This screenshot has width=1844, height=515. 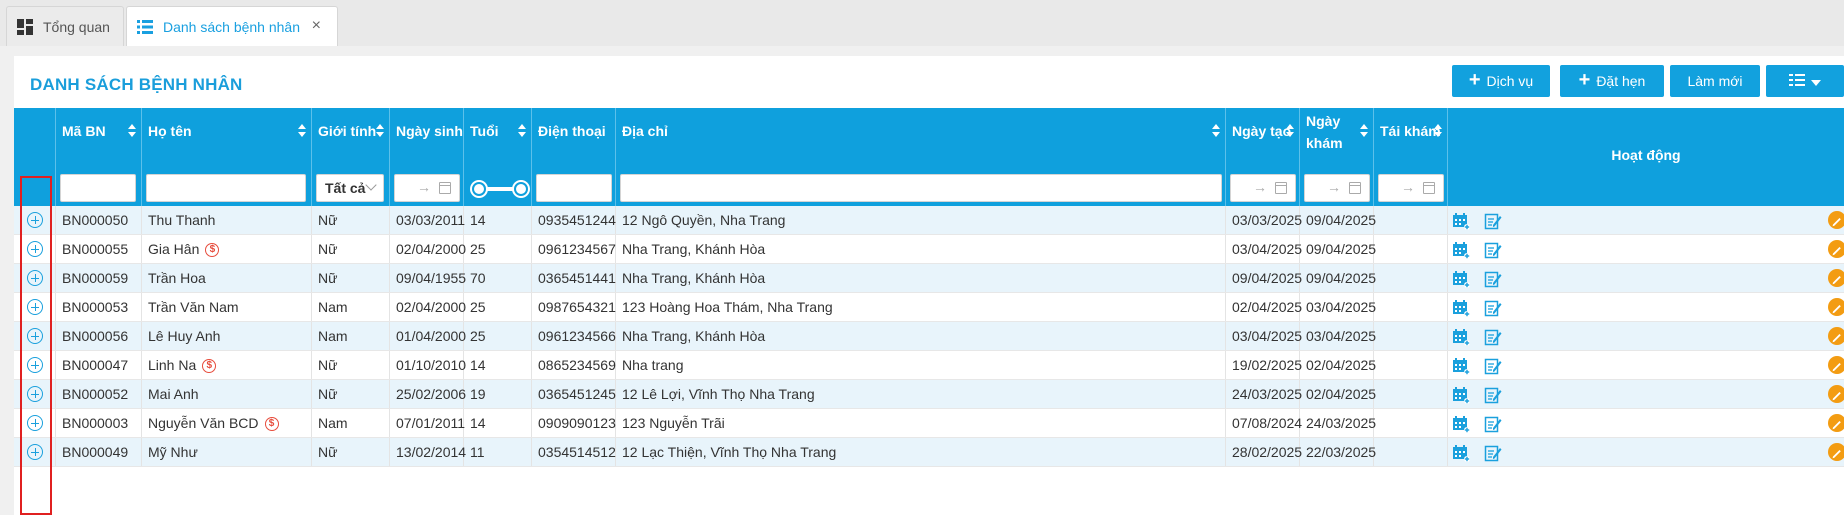 What do you see at coordinates (500, 189) in the screenshot?
I see `age-range-slider` at bounding box center [500, 189].